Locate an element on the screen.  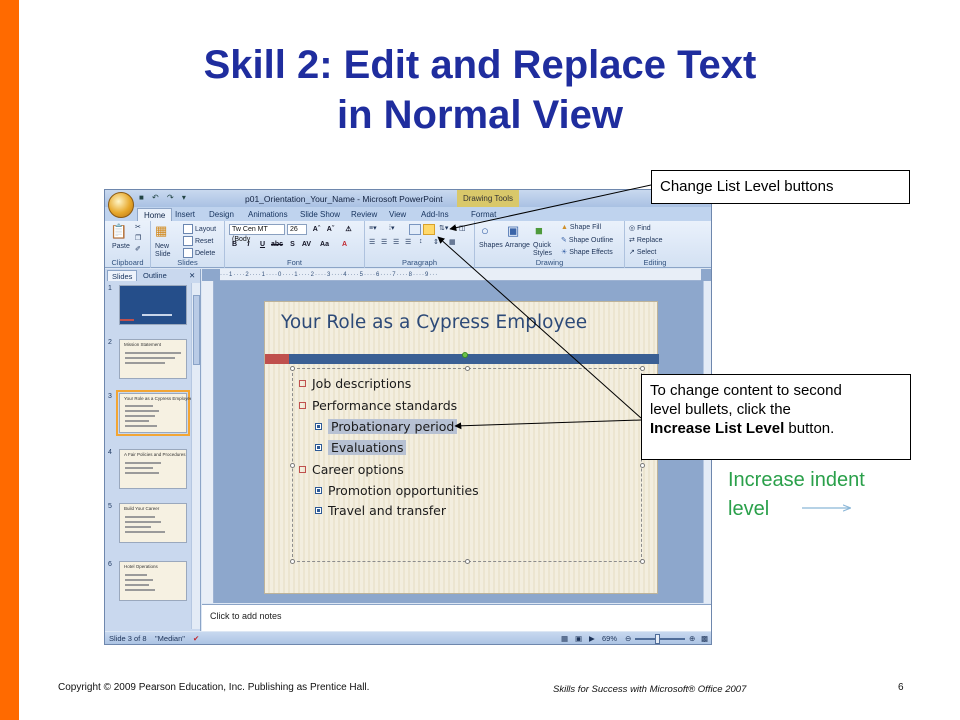
underline-icon: U is located at coordinates (262, 244).